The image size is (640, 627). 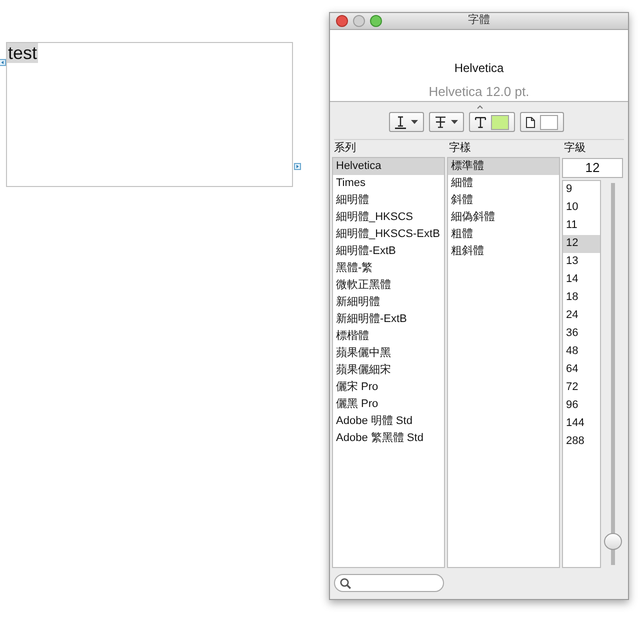 I want to click on size-item: 144, so click(x=581, y=424).